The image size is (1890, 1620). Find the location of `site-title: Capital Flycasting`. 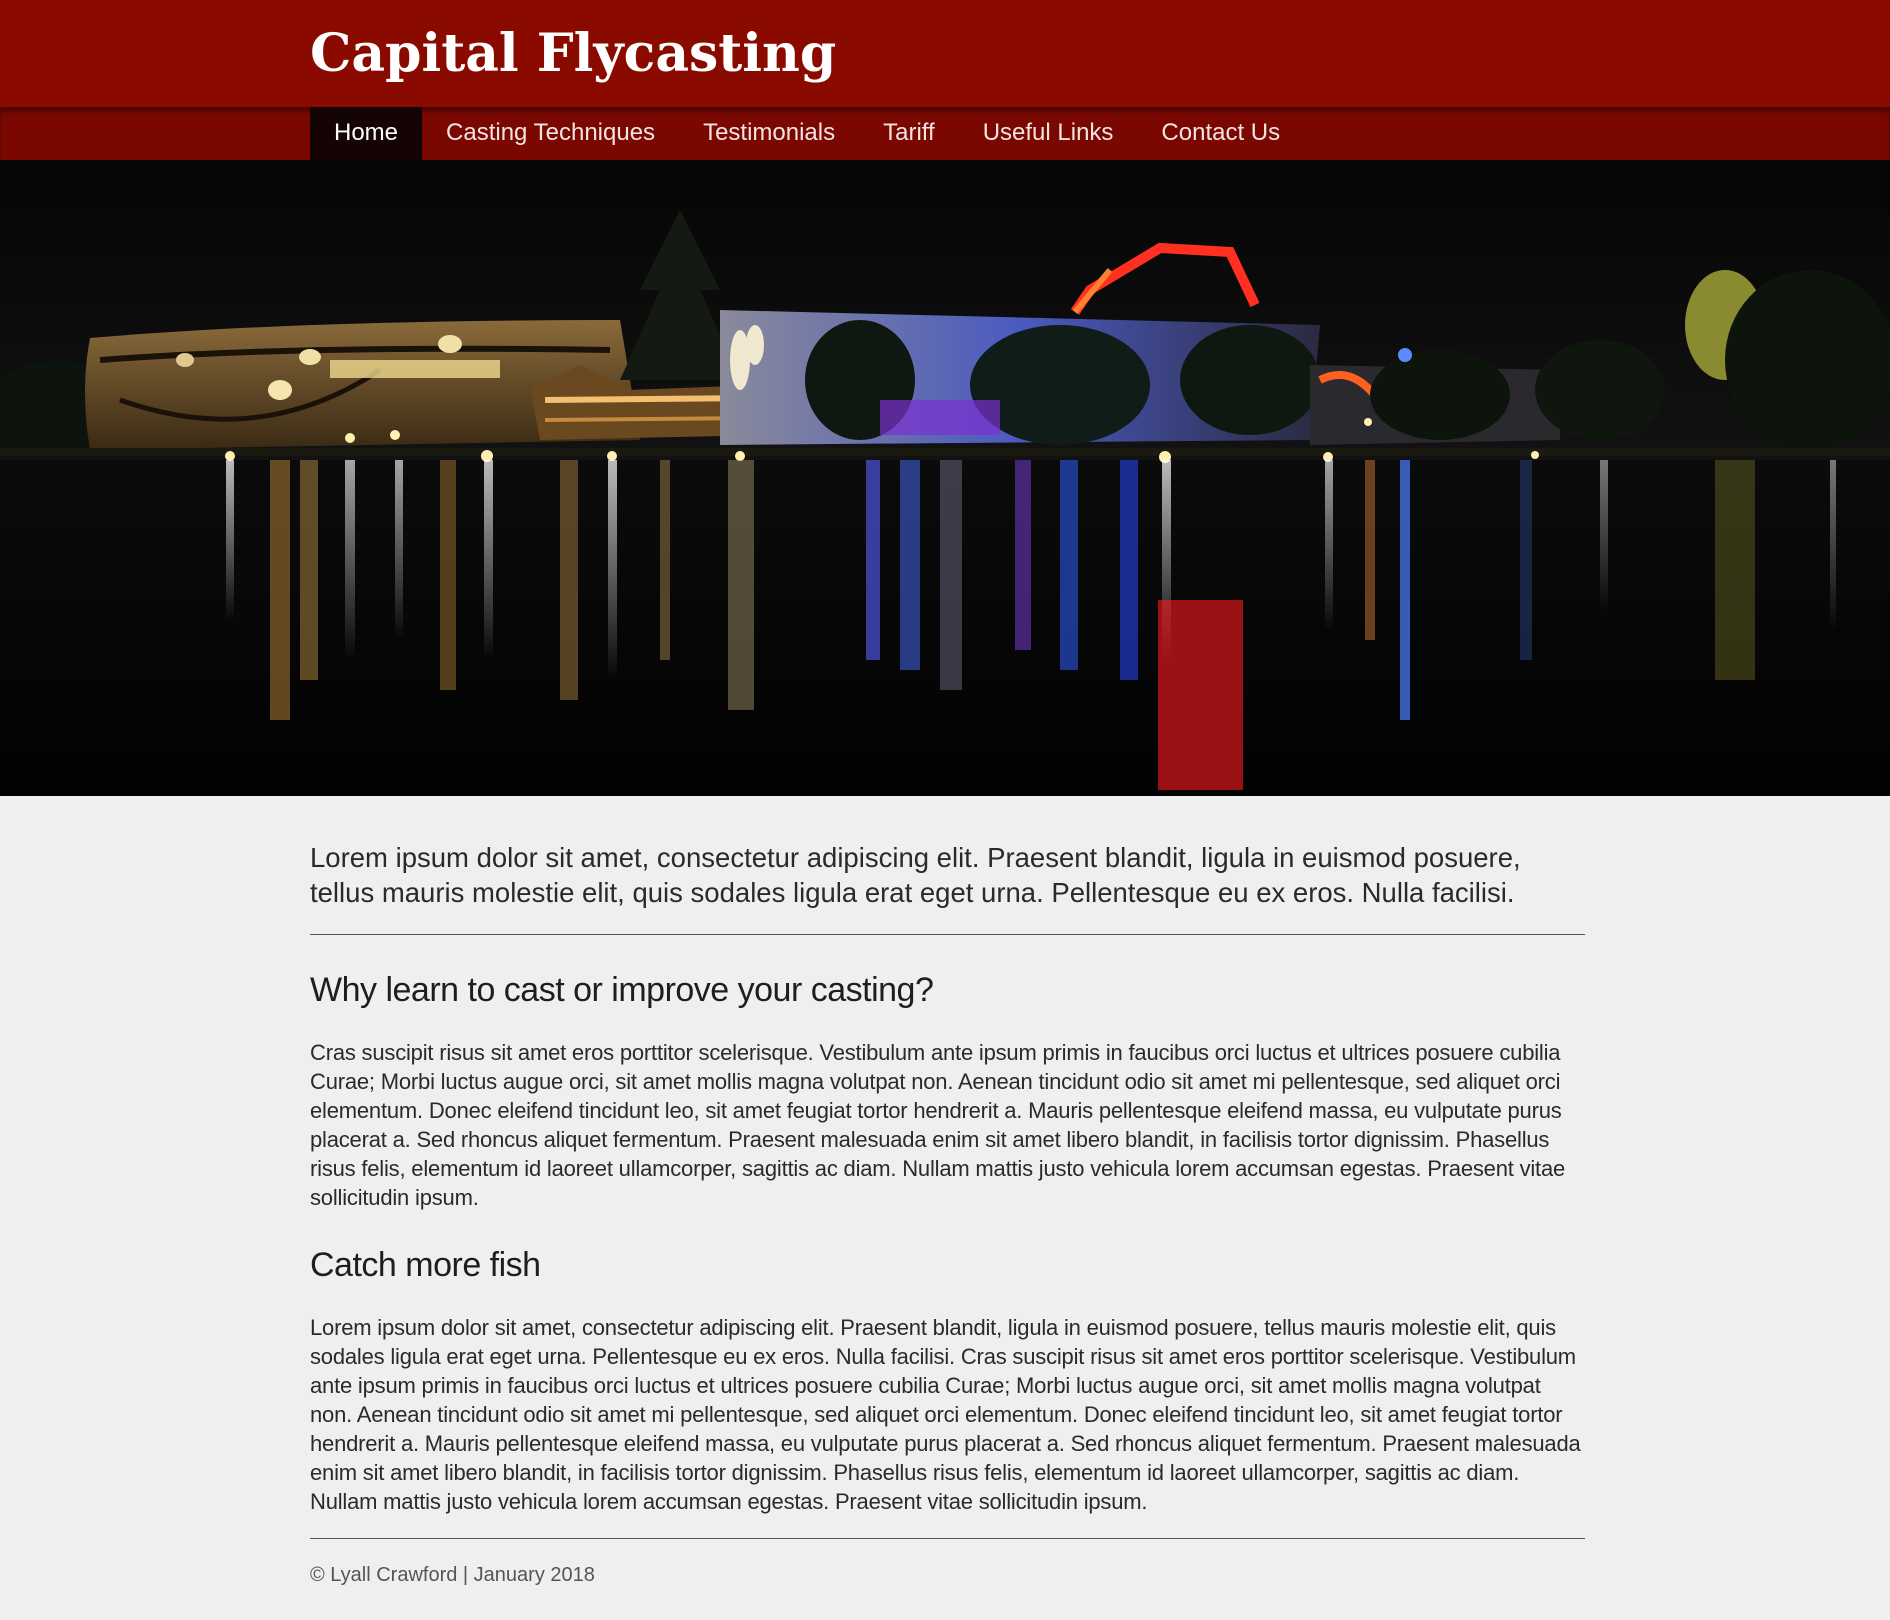

site-title: Capital Flycasting is located at coordinates (573, 54).